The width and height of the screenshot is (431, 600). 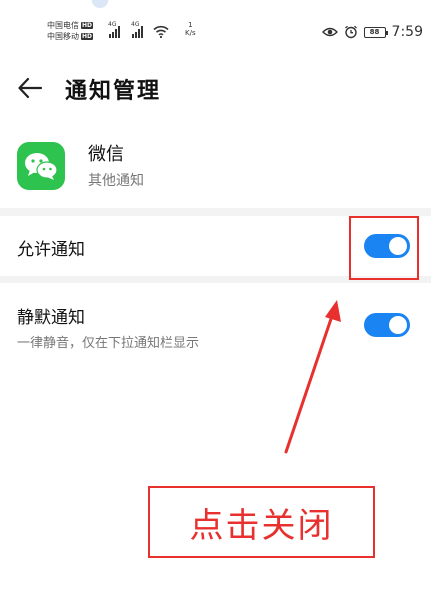 I want to click on toggle-knob, so click(x=398, y=325).